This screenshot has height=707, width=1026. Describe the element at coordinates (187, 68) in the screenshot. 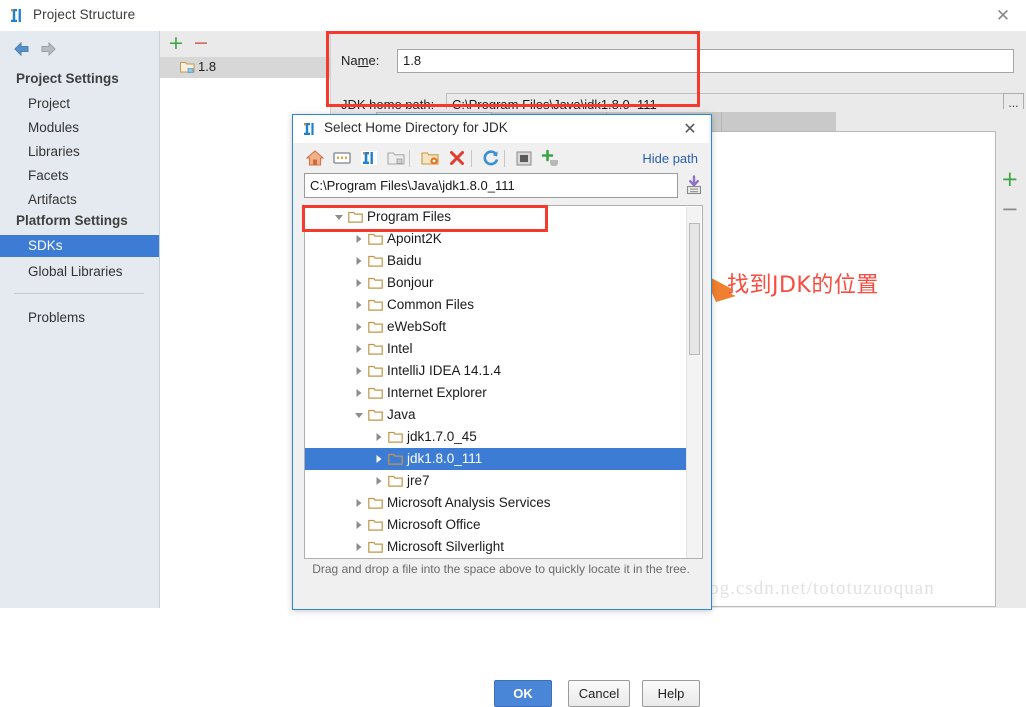

I see `sdk-folder-icon` at that location.